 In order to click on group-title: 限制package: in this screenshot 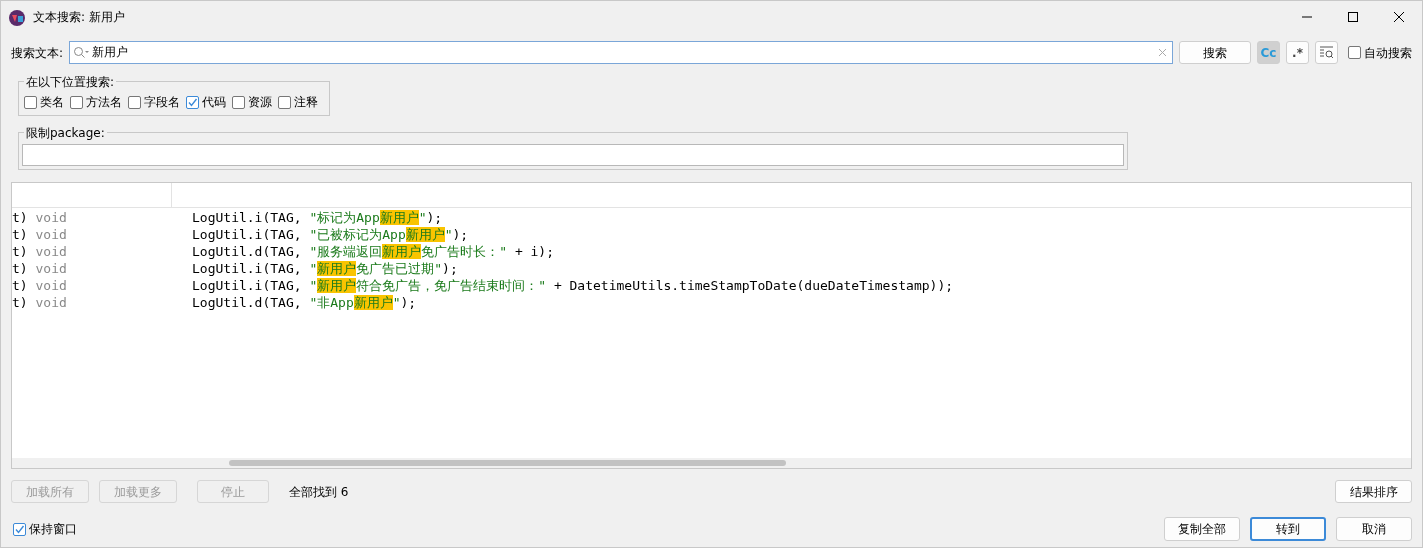, I will do `click(65, 133)`.